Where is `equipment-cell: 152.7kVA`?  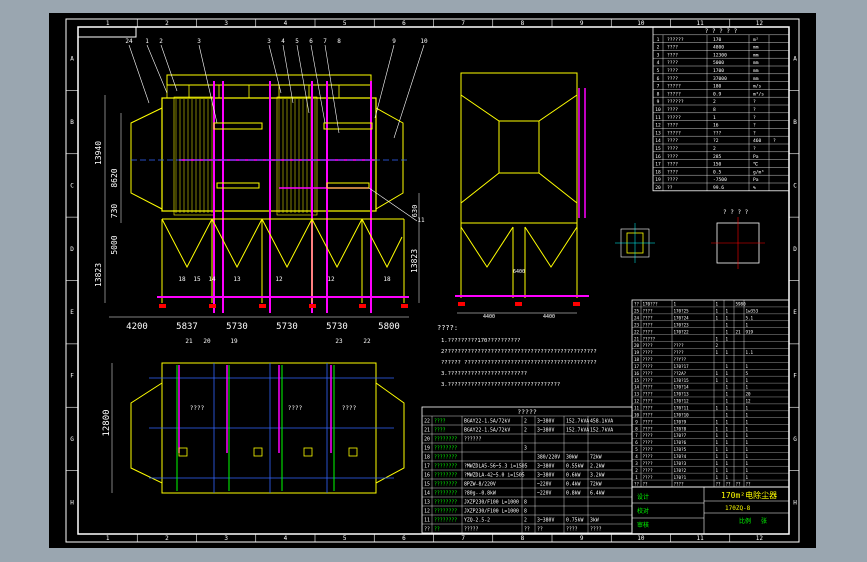 equipment-cell: 152.7kVA is located at coordinates (577, 431).